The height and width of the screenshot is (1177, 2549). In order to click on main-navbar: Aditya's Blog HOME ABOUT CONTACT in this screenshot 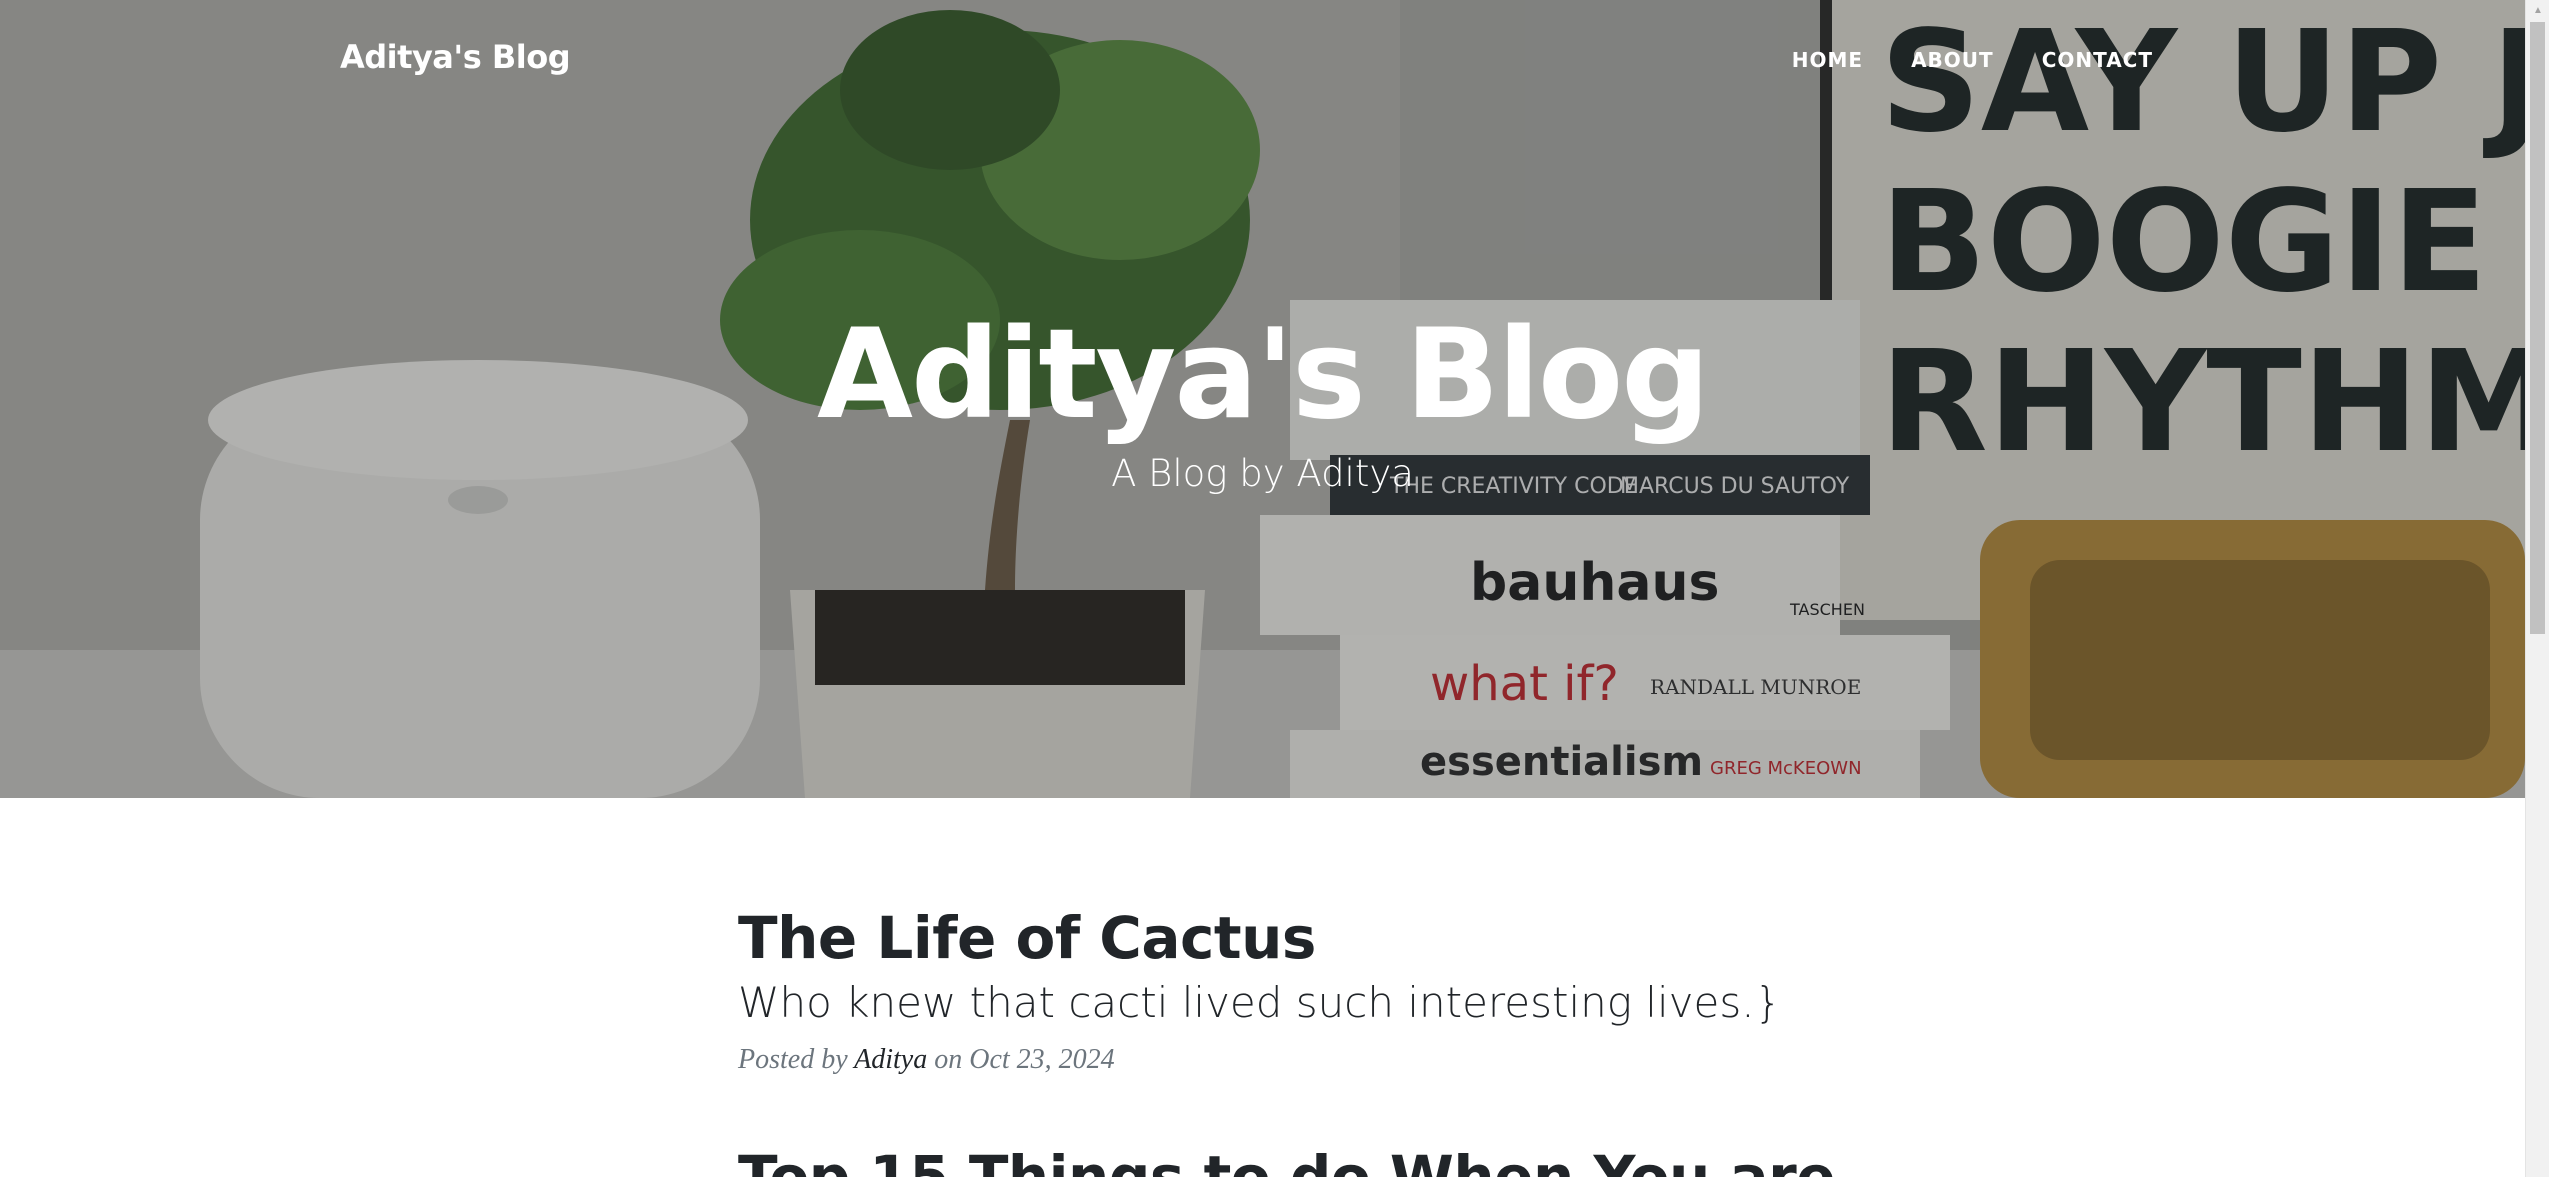, I will do `click(1262, 60)`.